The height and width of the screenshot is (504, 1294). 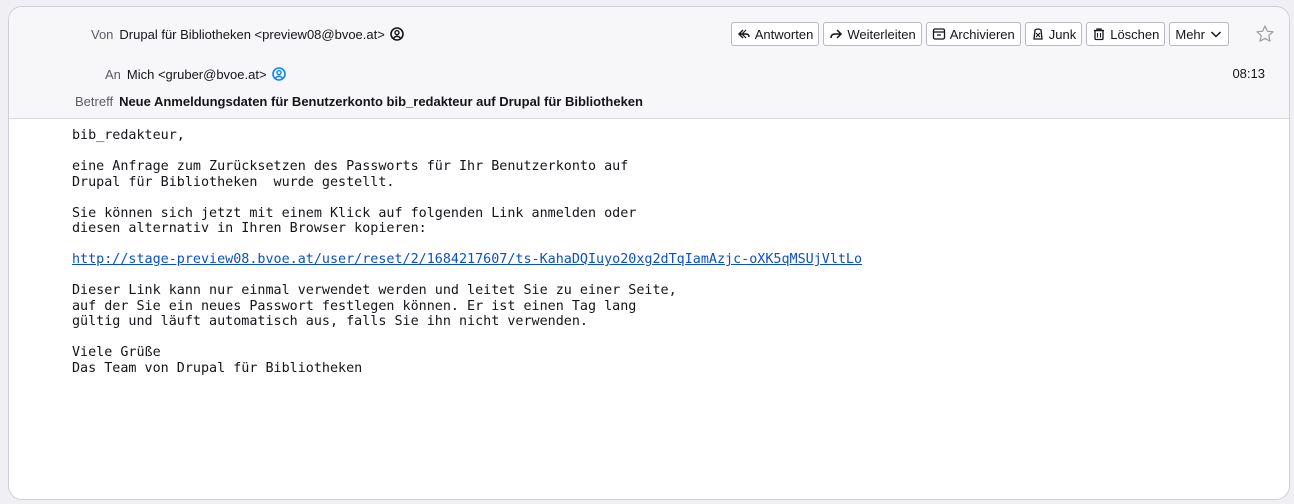 What do you see at coordinates (1248, 73) in the screenshot?
I see `message-time: 08:13` at bounding box center [1248, 73].